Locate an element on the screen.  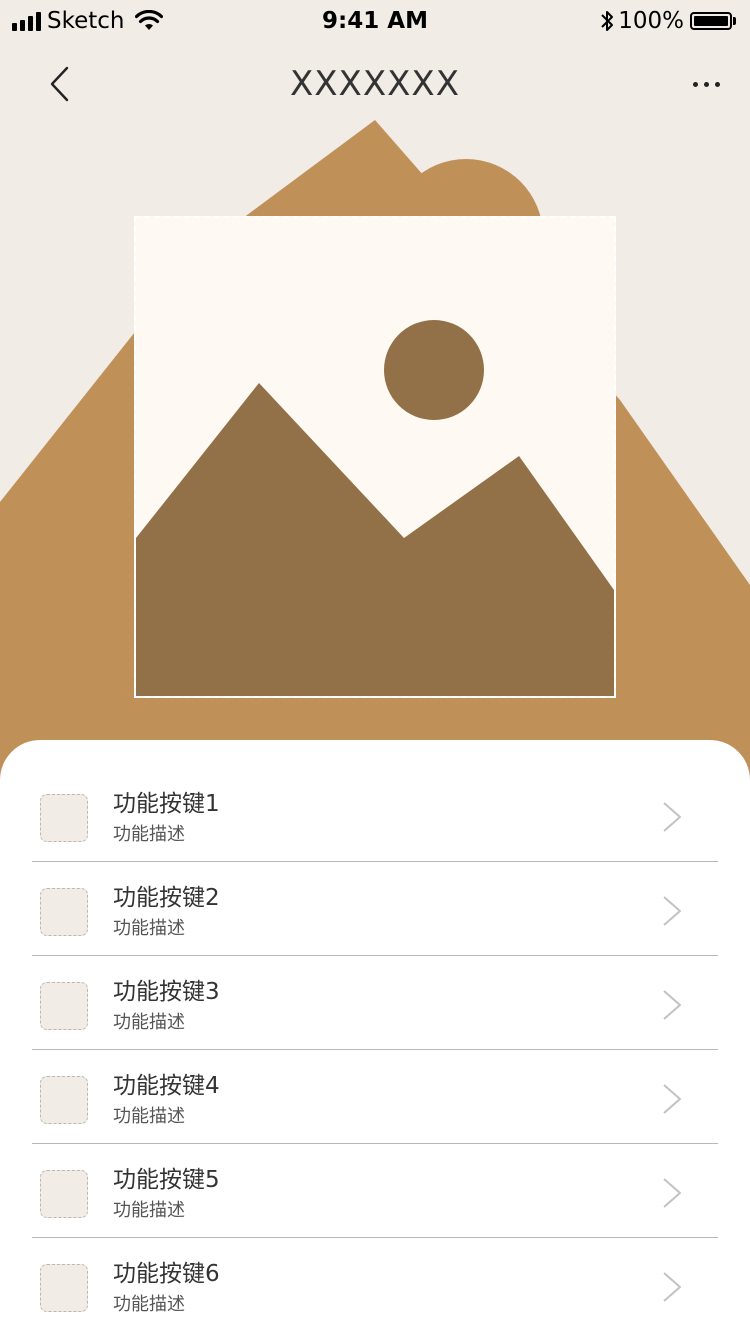
battery-percent: 100% is located at coordinates (651, 21).